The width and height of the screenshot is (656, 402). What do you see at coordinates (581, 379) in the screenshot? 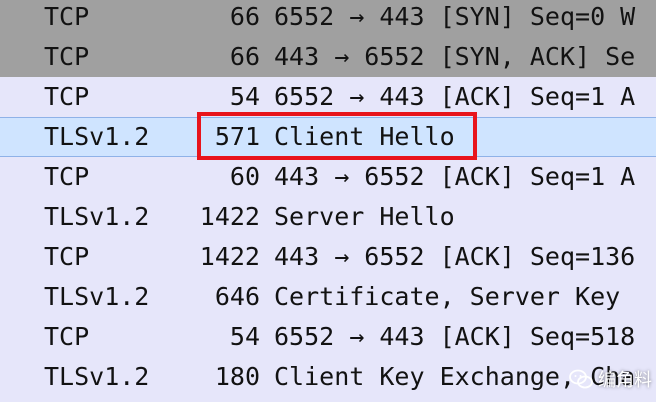
I see `wechat-icon` at bounding box center [581, 379].